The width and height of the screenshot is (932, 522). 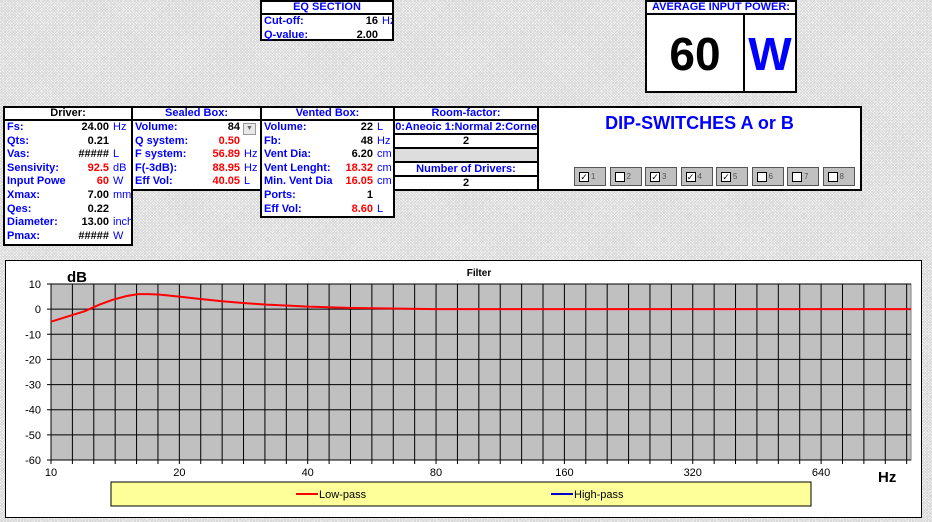 What do you see at coordinates (806, 176) in the screenshot?
I see `dip-label: 7` at bounding box center [806, 176].